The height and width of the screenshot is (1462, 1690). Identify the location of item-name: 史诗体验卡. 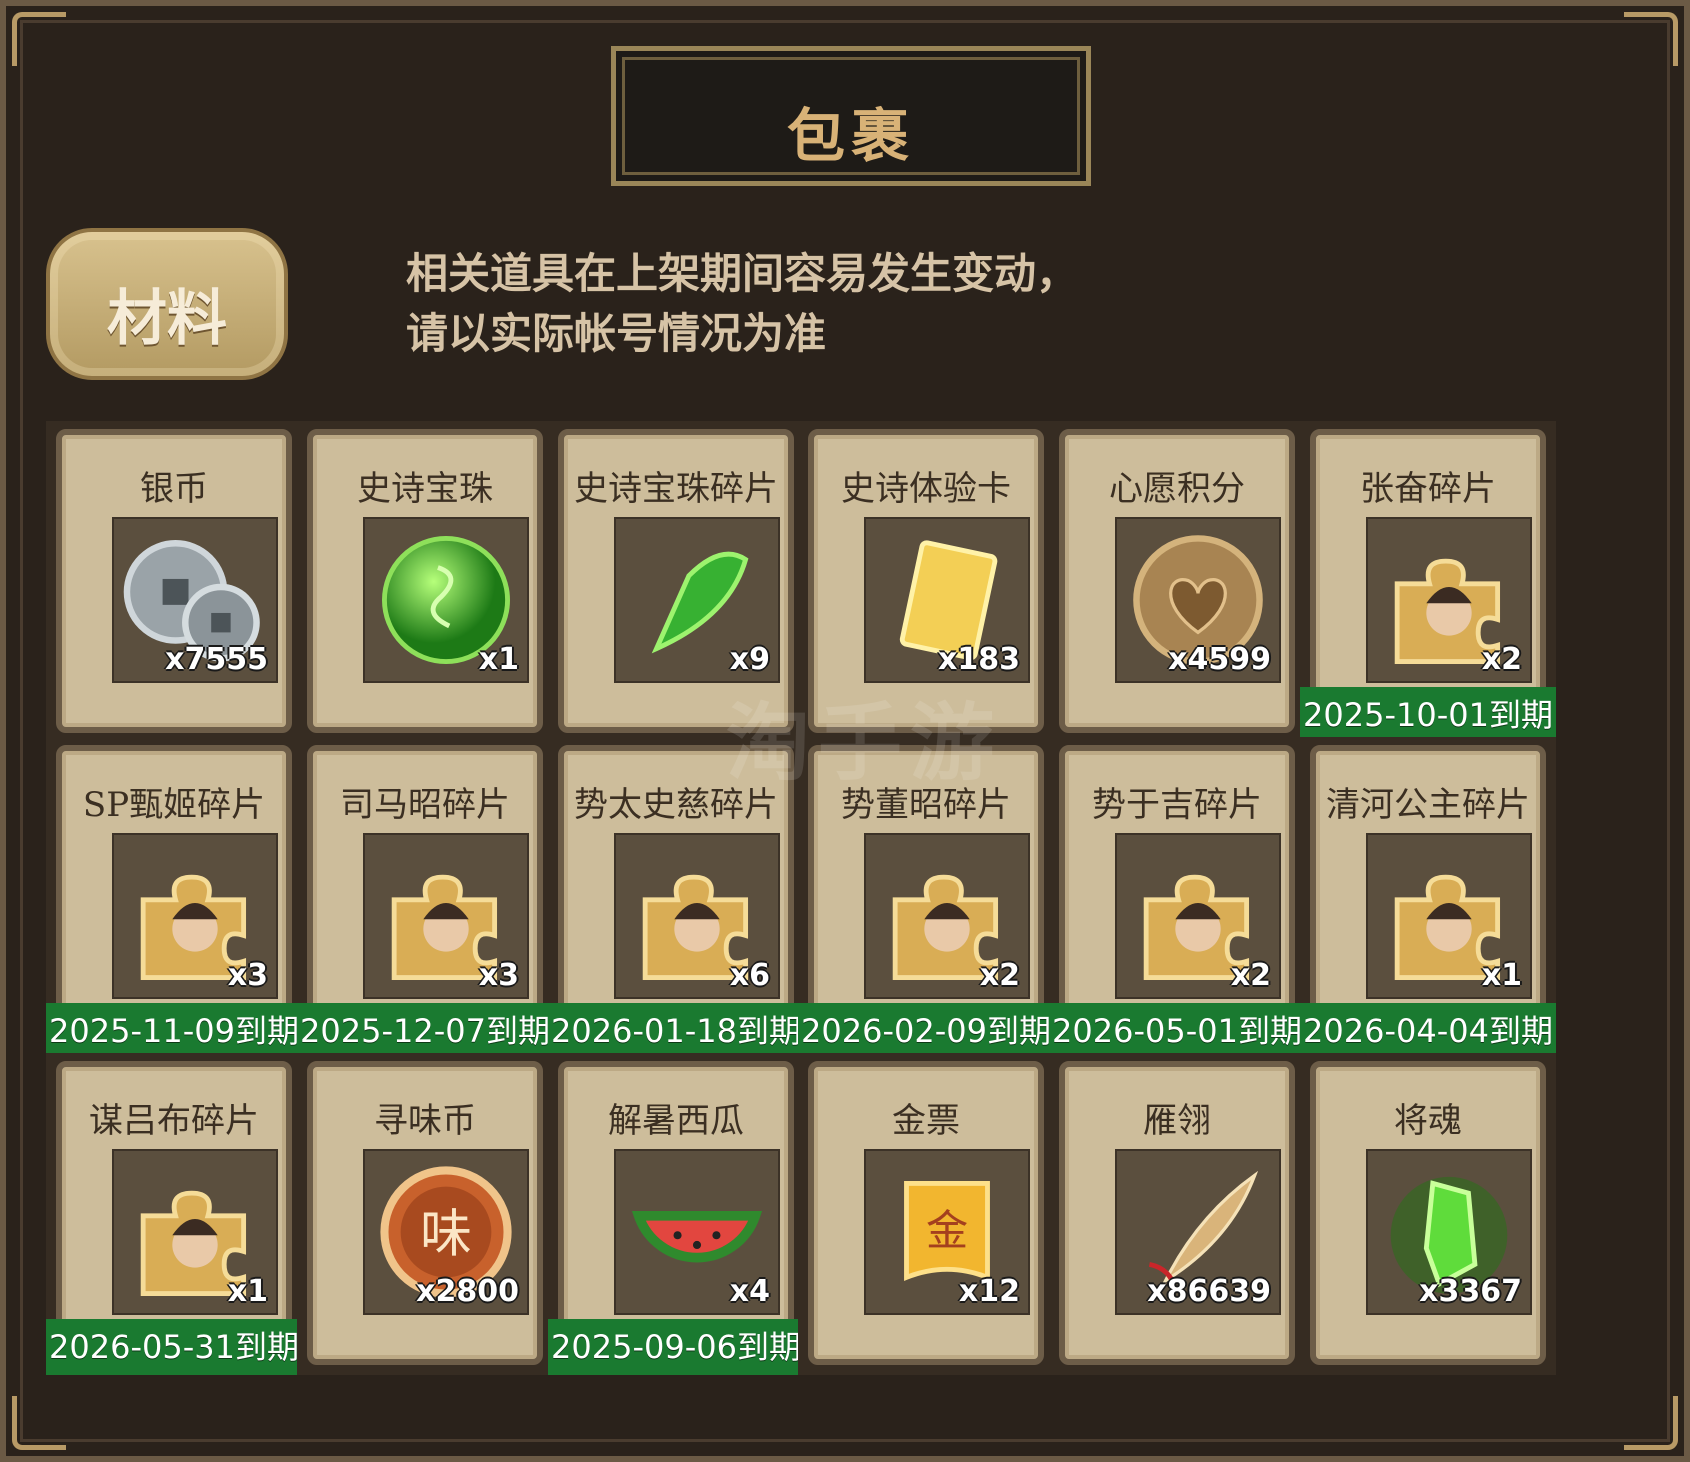
(926, 489).